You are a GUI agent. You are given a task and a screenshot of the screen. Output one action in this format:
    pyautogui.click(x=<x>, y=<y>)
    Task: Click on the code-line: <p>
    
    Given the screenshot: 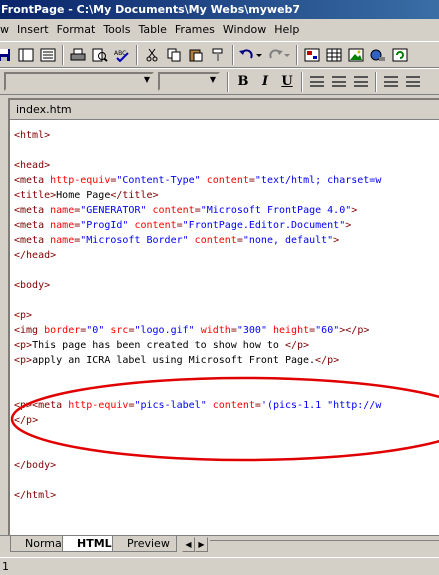 What is the action you would take?
    pyautogui.click(x=226, y=315)
    